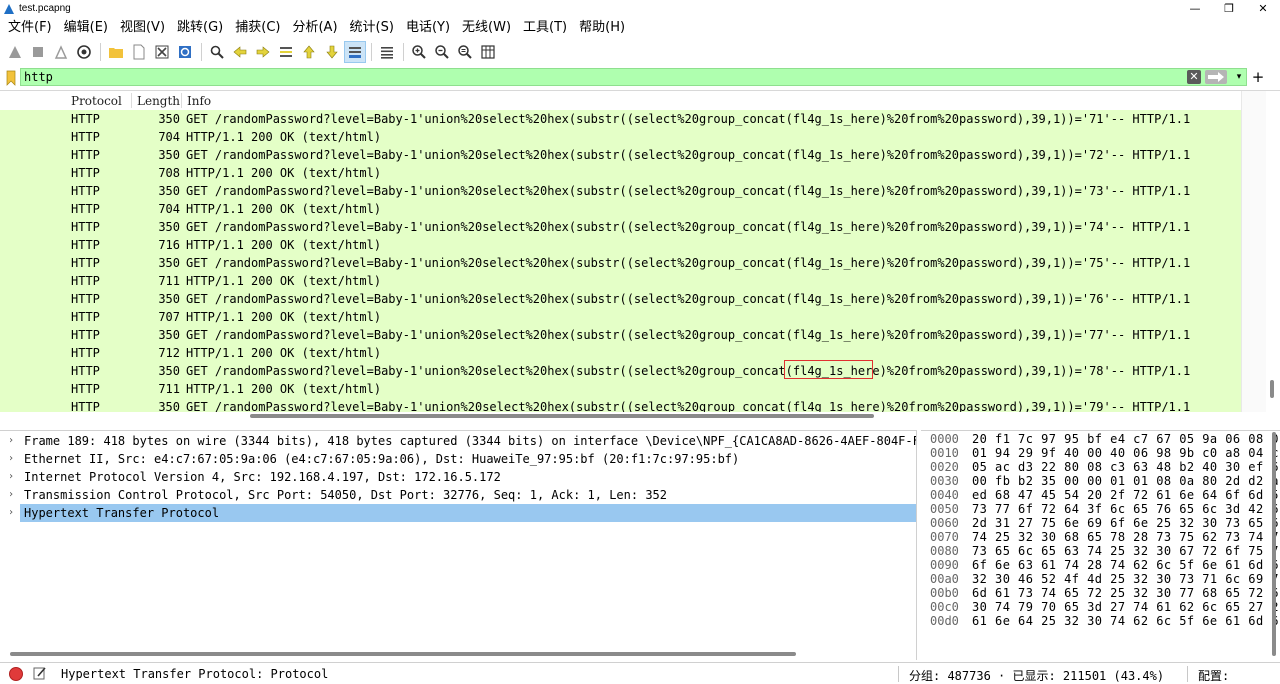  I want to click on packet-row: HTTP 716 HTTP/1.1 200 OK (text/html), so click(620, 245).